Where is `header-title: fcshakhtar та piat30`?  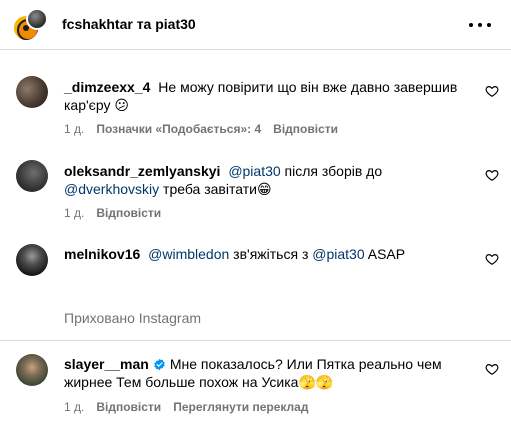
header-title: fcshakhtar та piat30 is located at coordinates (129, 24).